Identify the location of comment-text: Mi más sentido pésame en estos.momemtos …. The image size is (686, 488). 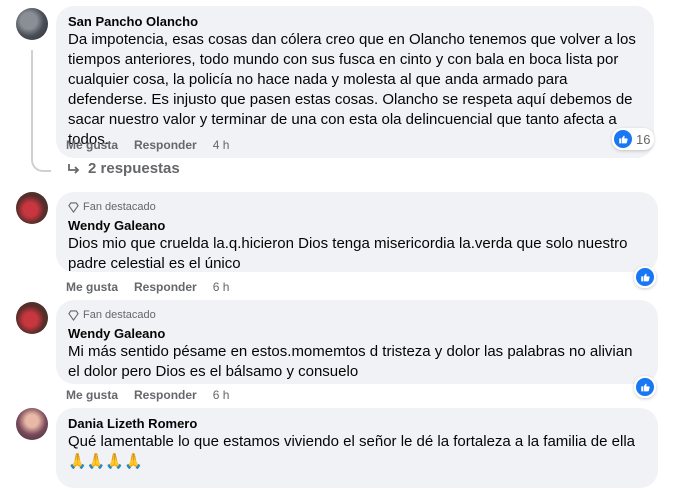
(350, 361).